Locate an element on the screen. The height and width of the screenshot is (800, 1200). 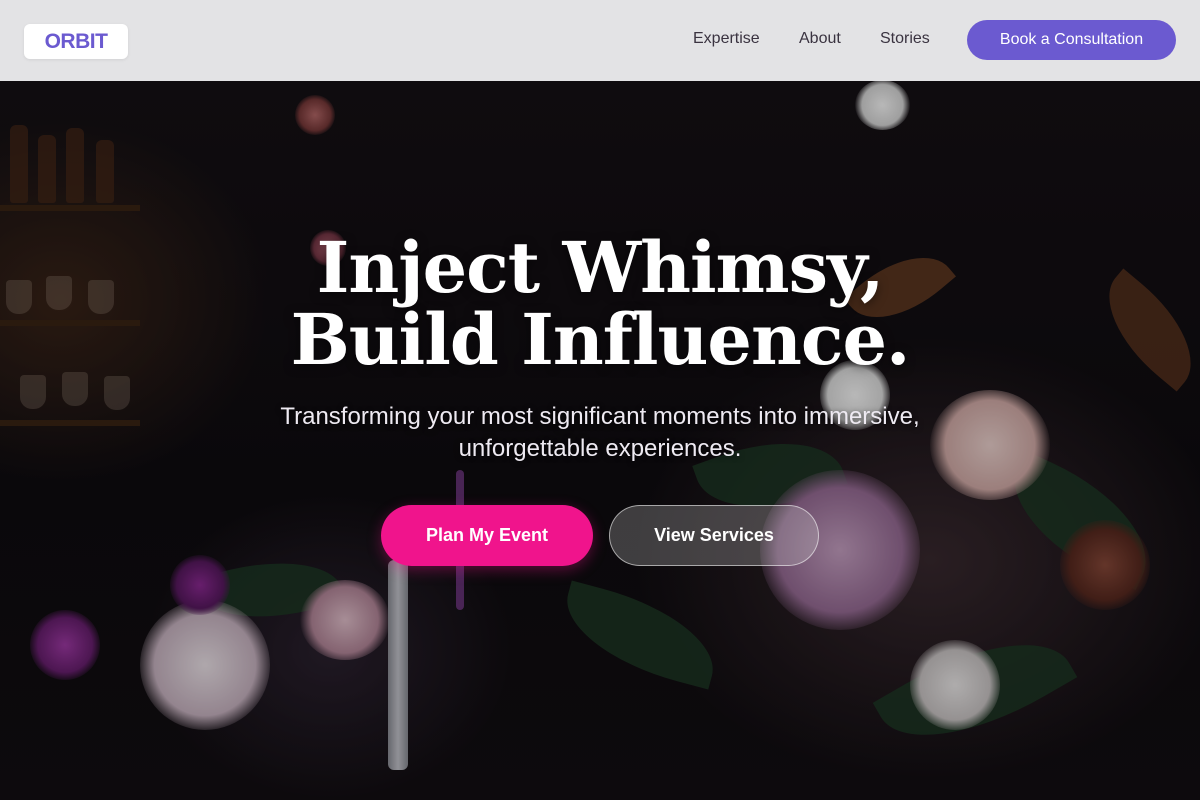
logo: ORBIT is located at coordinates (76, 41).